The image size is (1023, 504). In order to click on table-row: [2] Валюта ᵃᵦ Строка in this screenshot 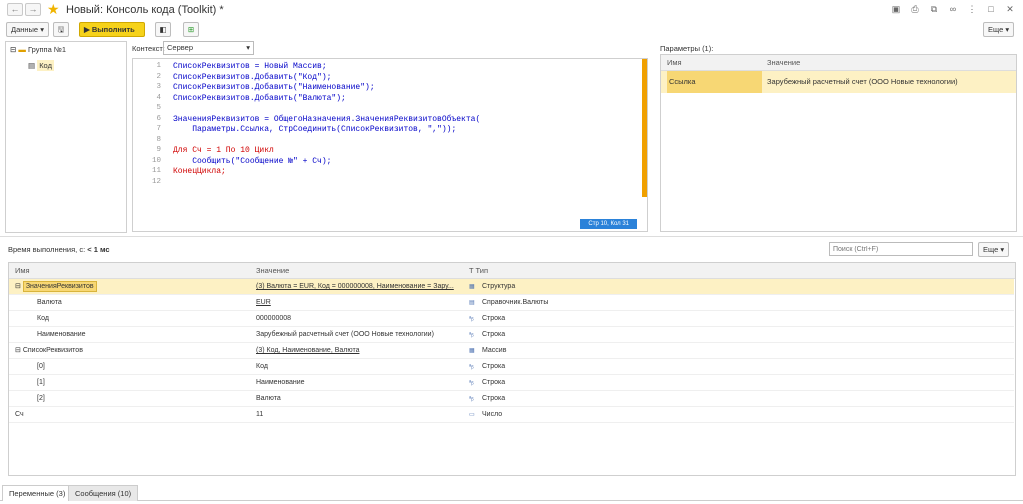, I will do `click(511, 399)`.